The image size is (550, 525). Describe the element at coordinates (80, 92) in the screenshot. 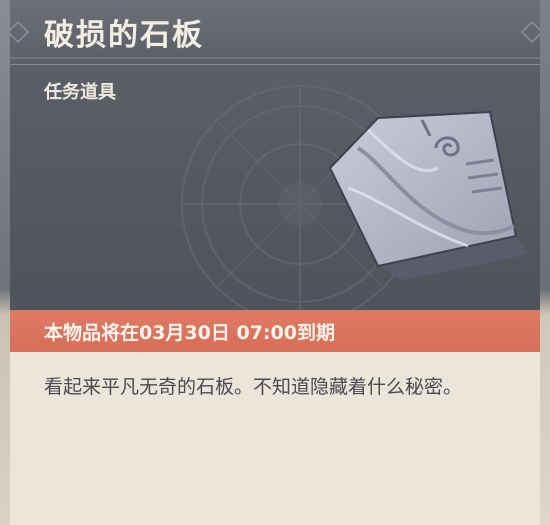

I see `item-category: 任务道具` at that location.